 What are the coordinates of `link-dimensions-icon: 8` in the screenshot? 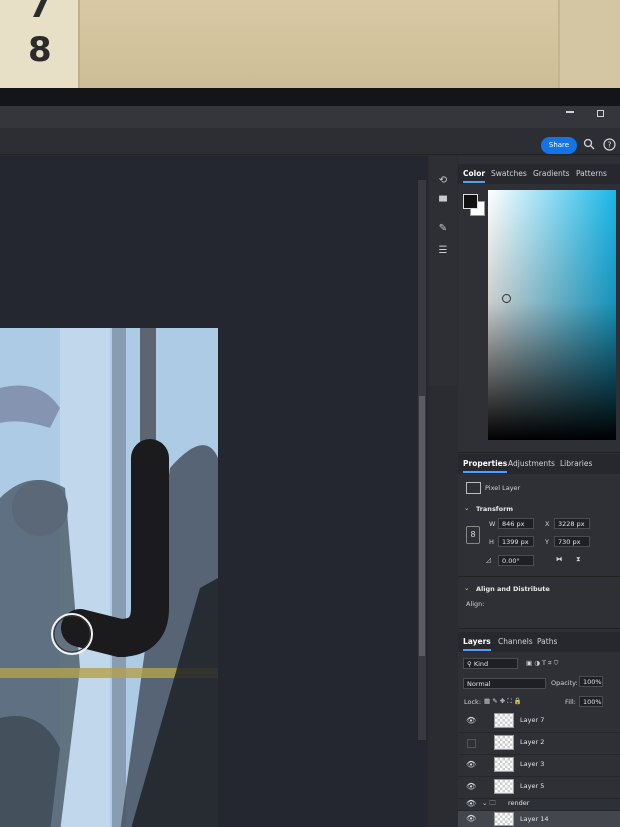 It's located at (473, 535).